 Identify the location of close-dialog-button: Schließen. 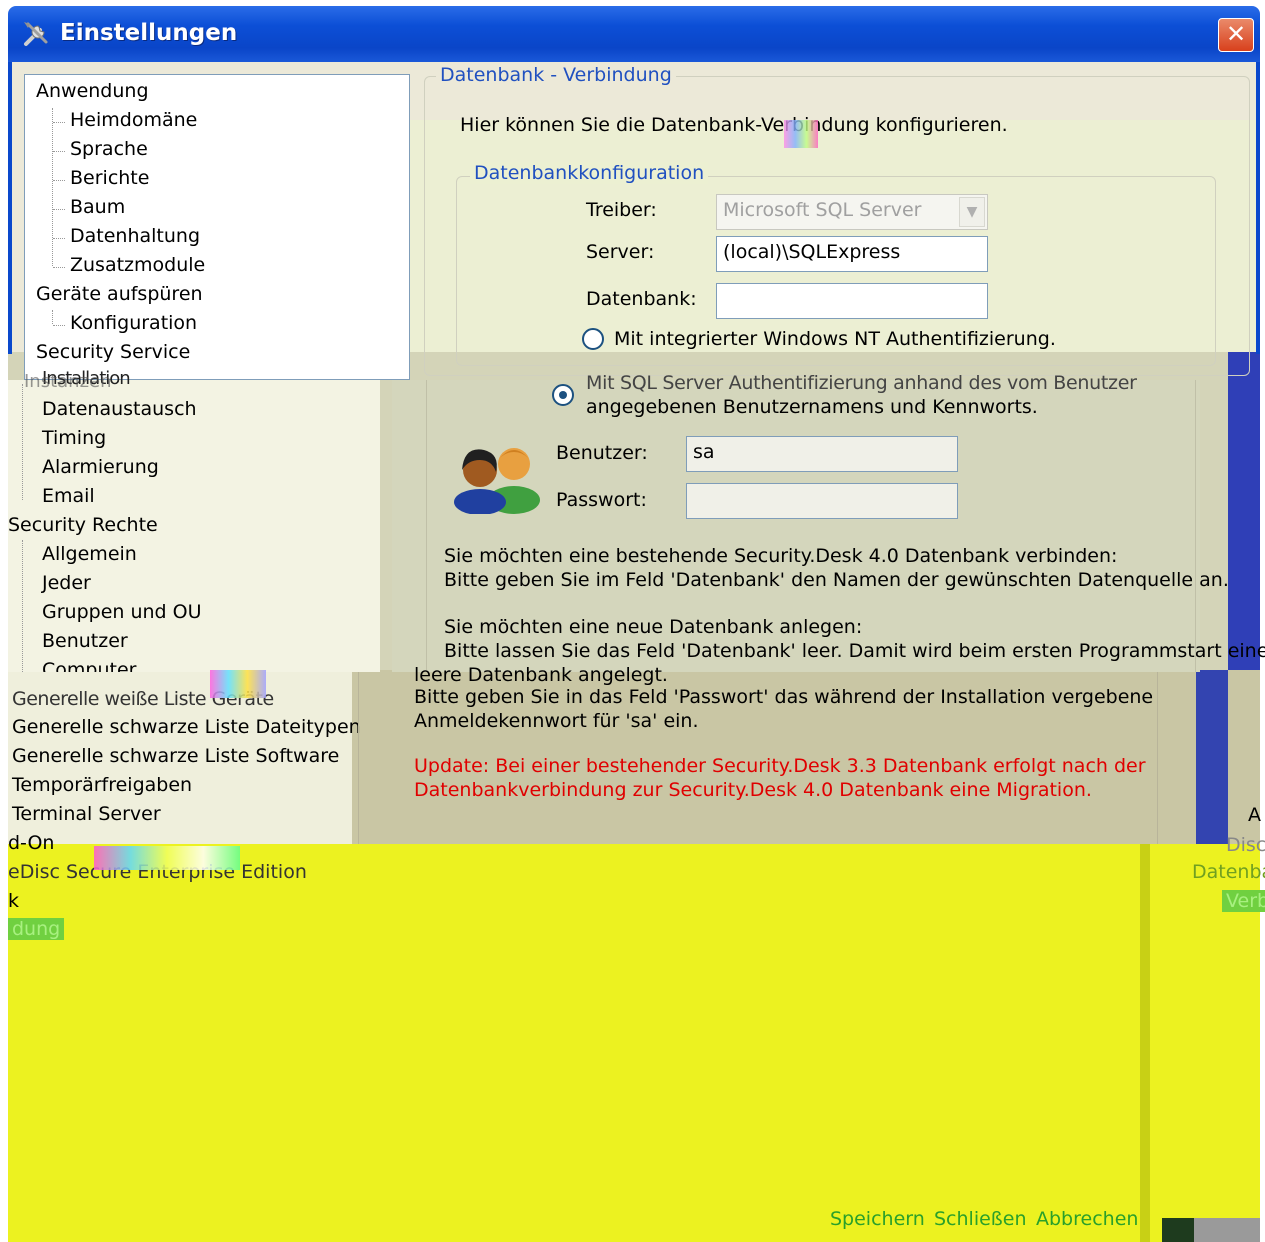
(980, 1219).